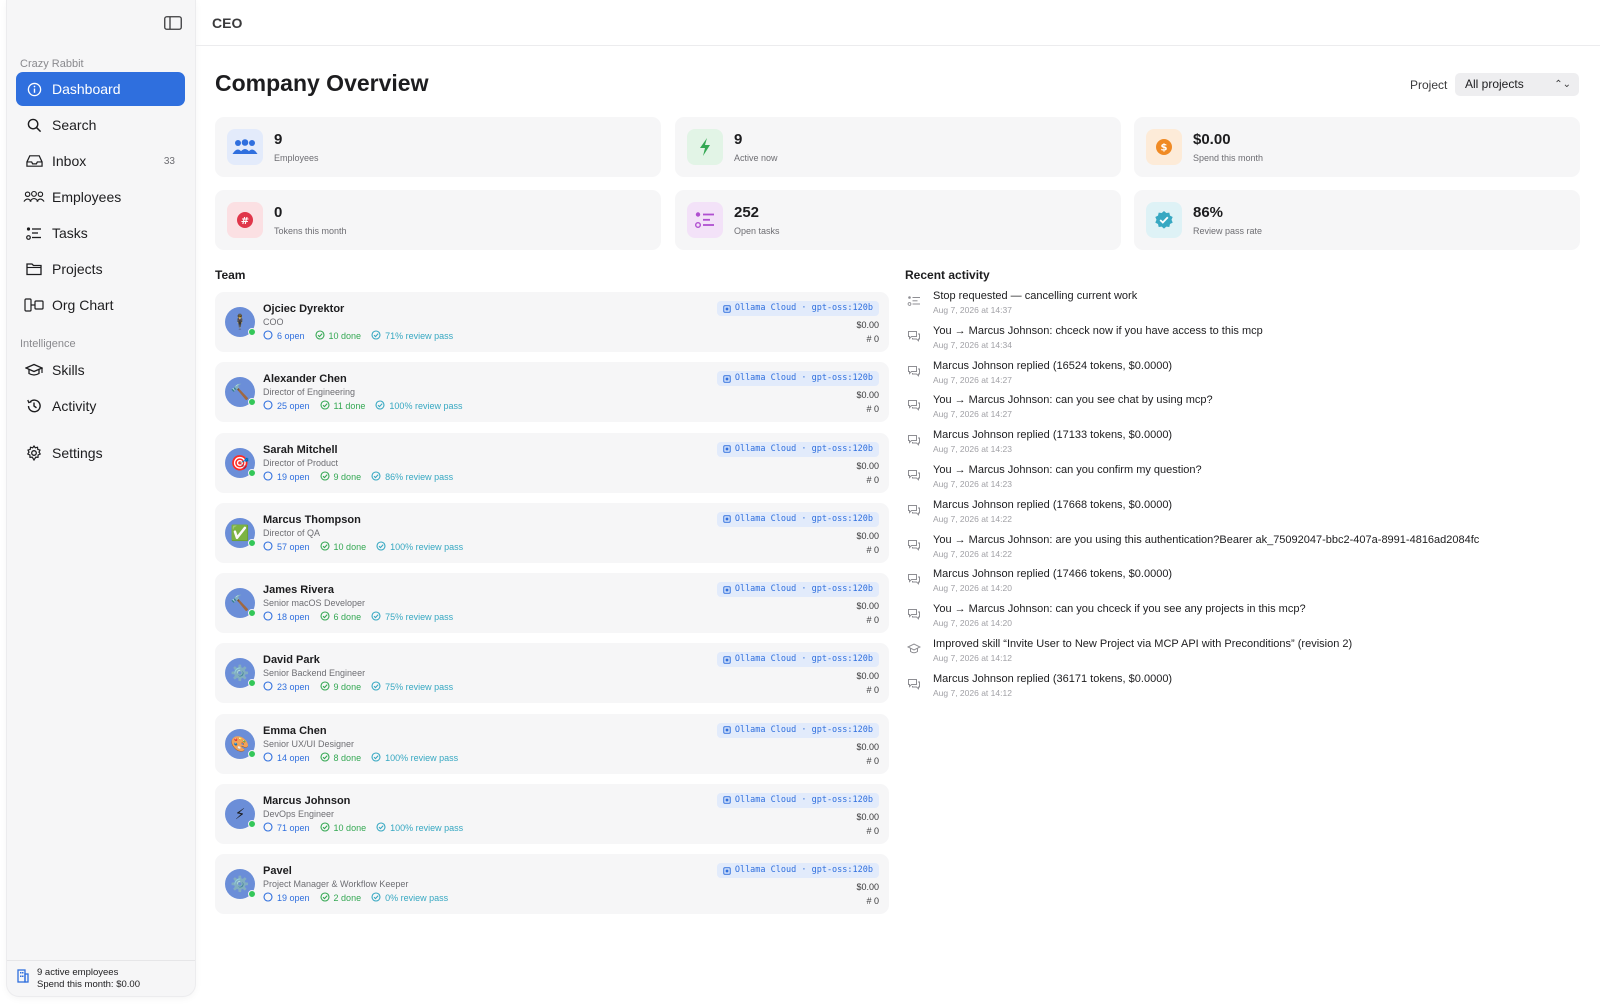  What do you see at coordinates (88, 984) in the screenshot?
I see `footer-spend: Spend this month: $0.00` at bounding box center [88, 984].